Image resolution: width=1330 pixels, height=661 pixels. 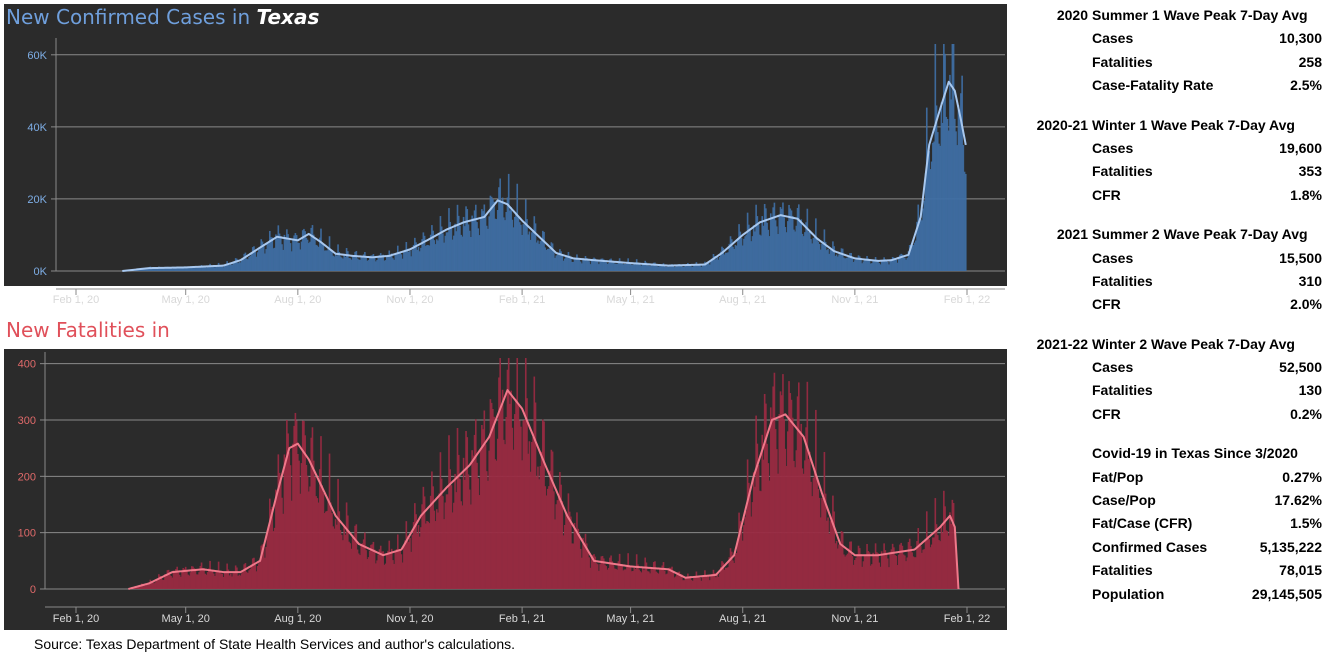 What do you see at coordinates (1300, 38) in the screenshot?
I see `stats-value: 10,300` at bounding box center [1300, 38].